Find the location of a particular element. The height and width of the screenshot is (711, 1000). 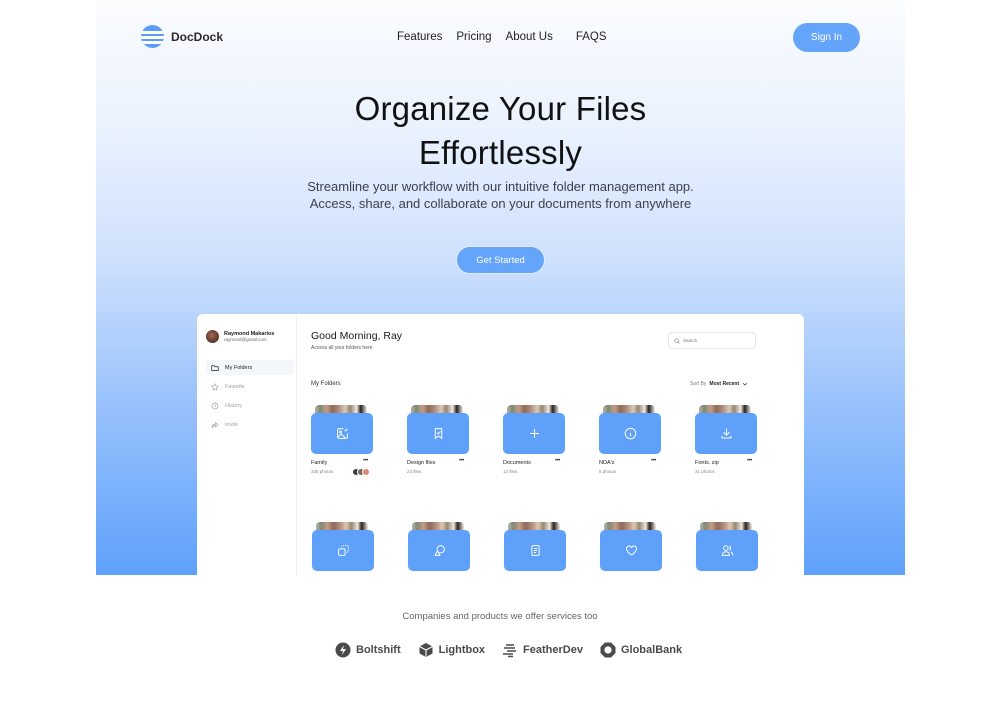

brand-lightbox: Lightbox is located at coordinates (451, 650).